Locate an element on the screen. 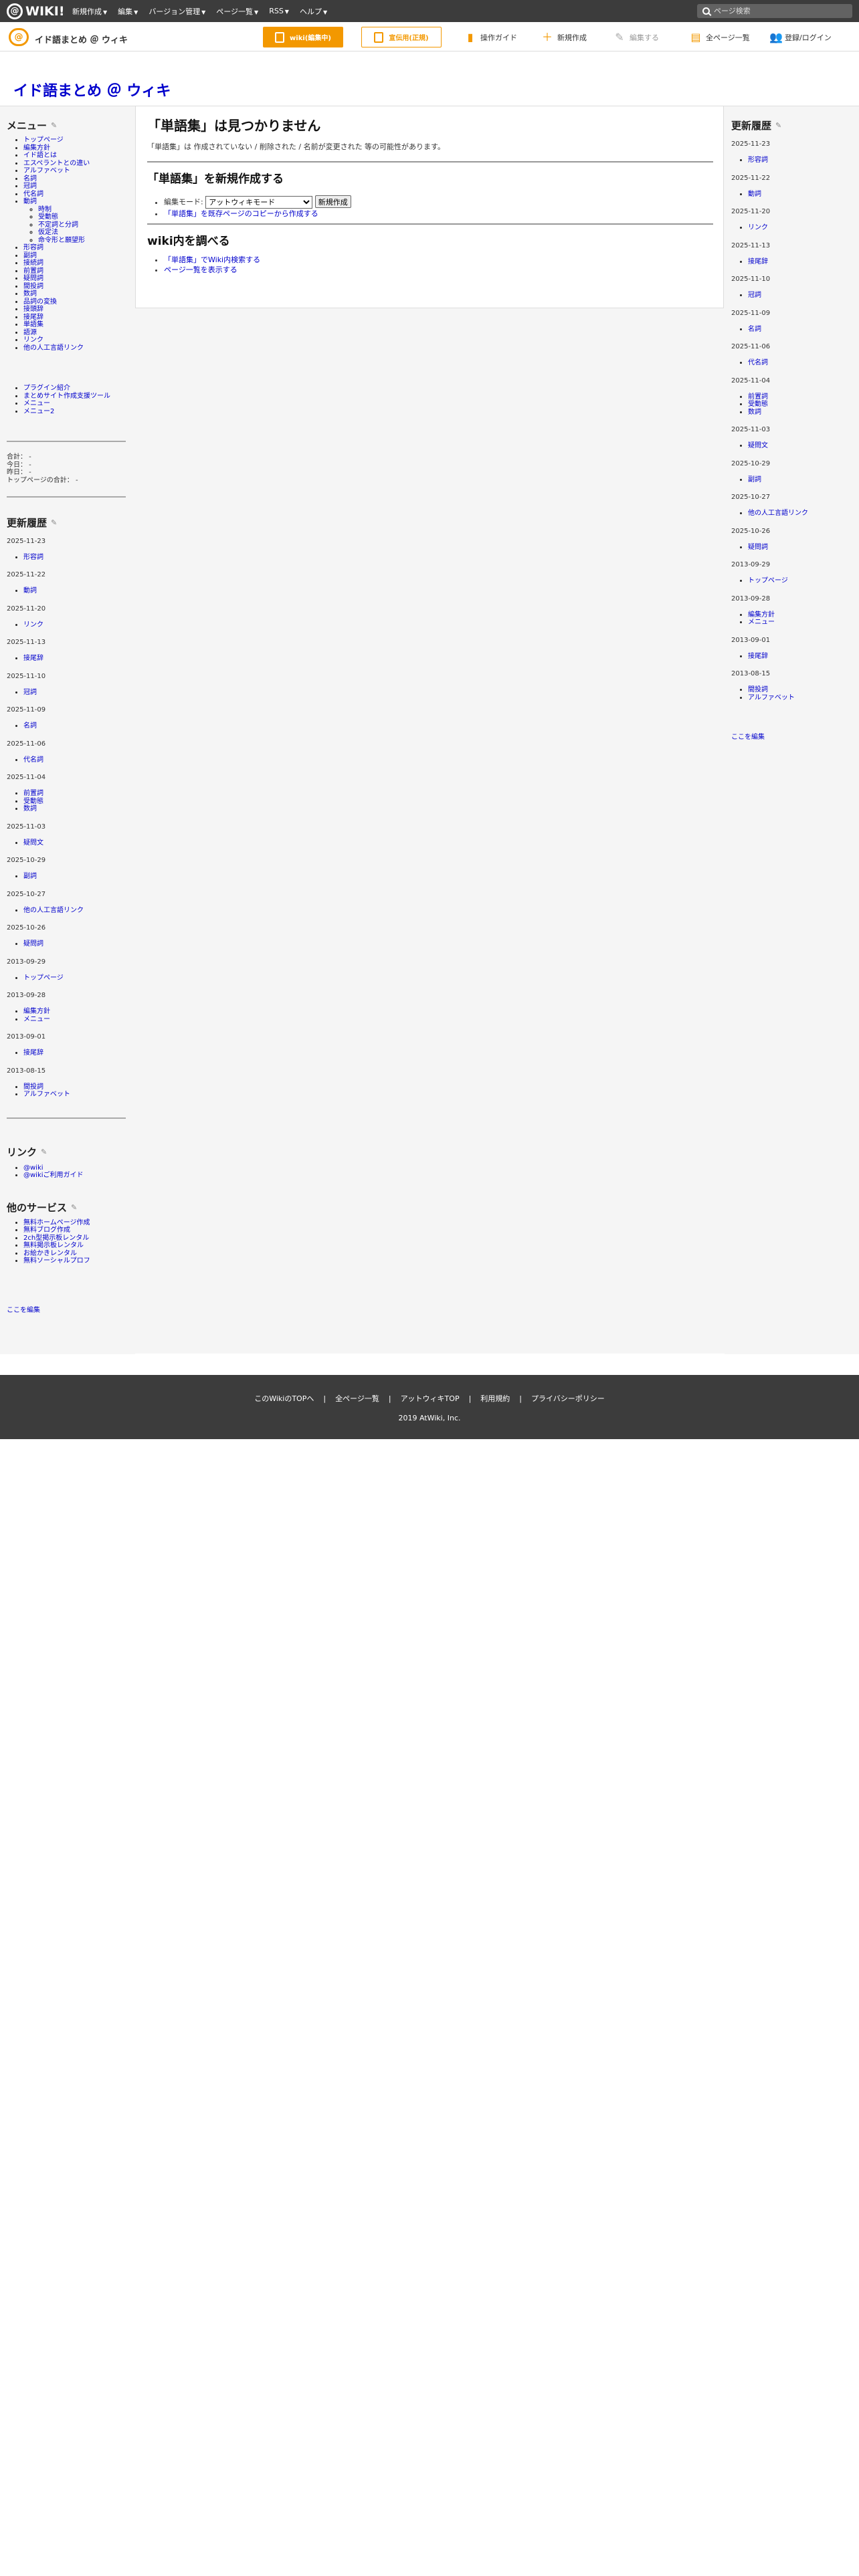 The image size is (859, 2576). link: 2ch型掲示板レンタル is located at coordinates (56, 1238).